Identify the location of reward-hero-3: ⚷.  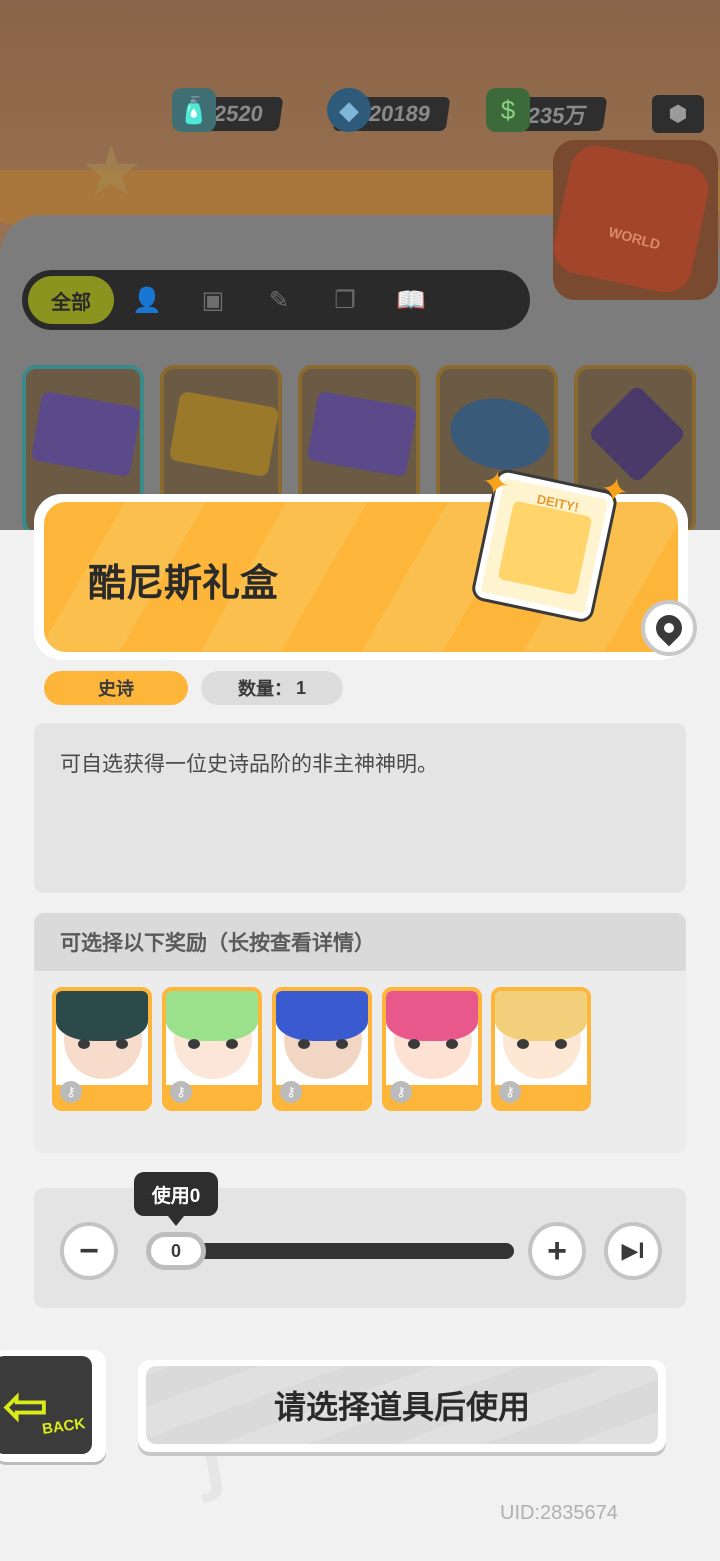
(322, 1049).